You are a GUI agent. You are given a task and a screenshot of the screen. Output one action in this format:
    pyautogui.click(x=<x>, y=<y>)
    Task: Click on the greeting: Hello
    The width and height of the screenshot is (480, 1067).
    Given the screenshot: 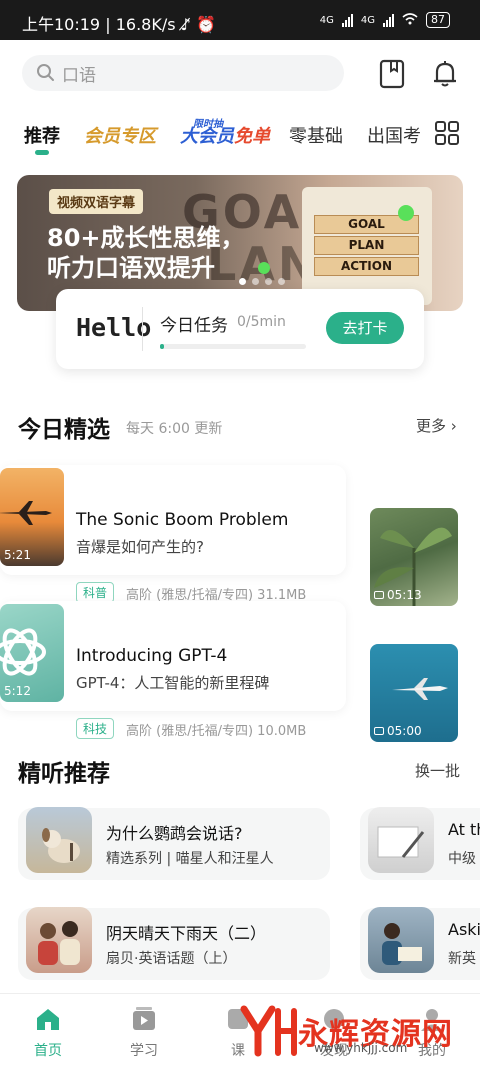 What is the action you would take?
    pyautogui.click(x=114, y=327)
    